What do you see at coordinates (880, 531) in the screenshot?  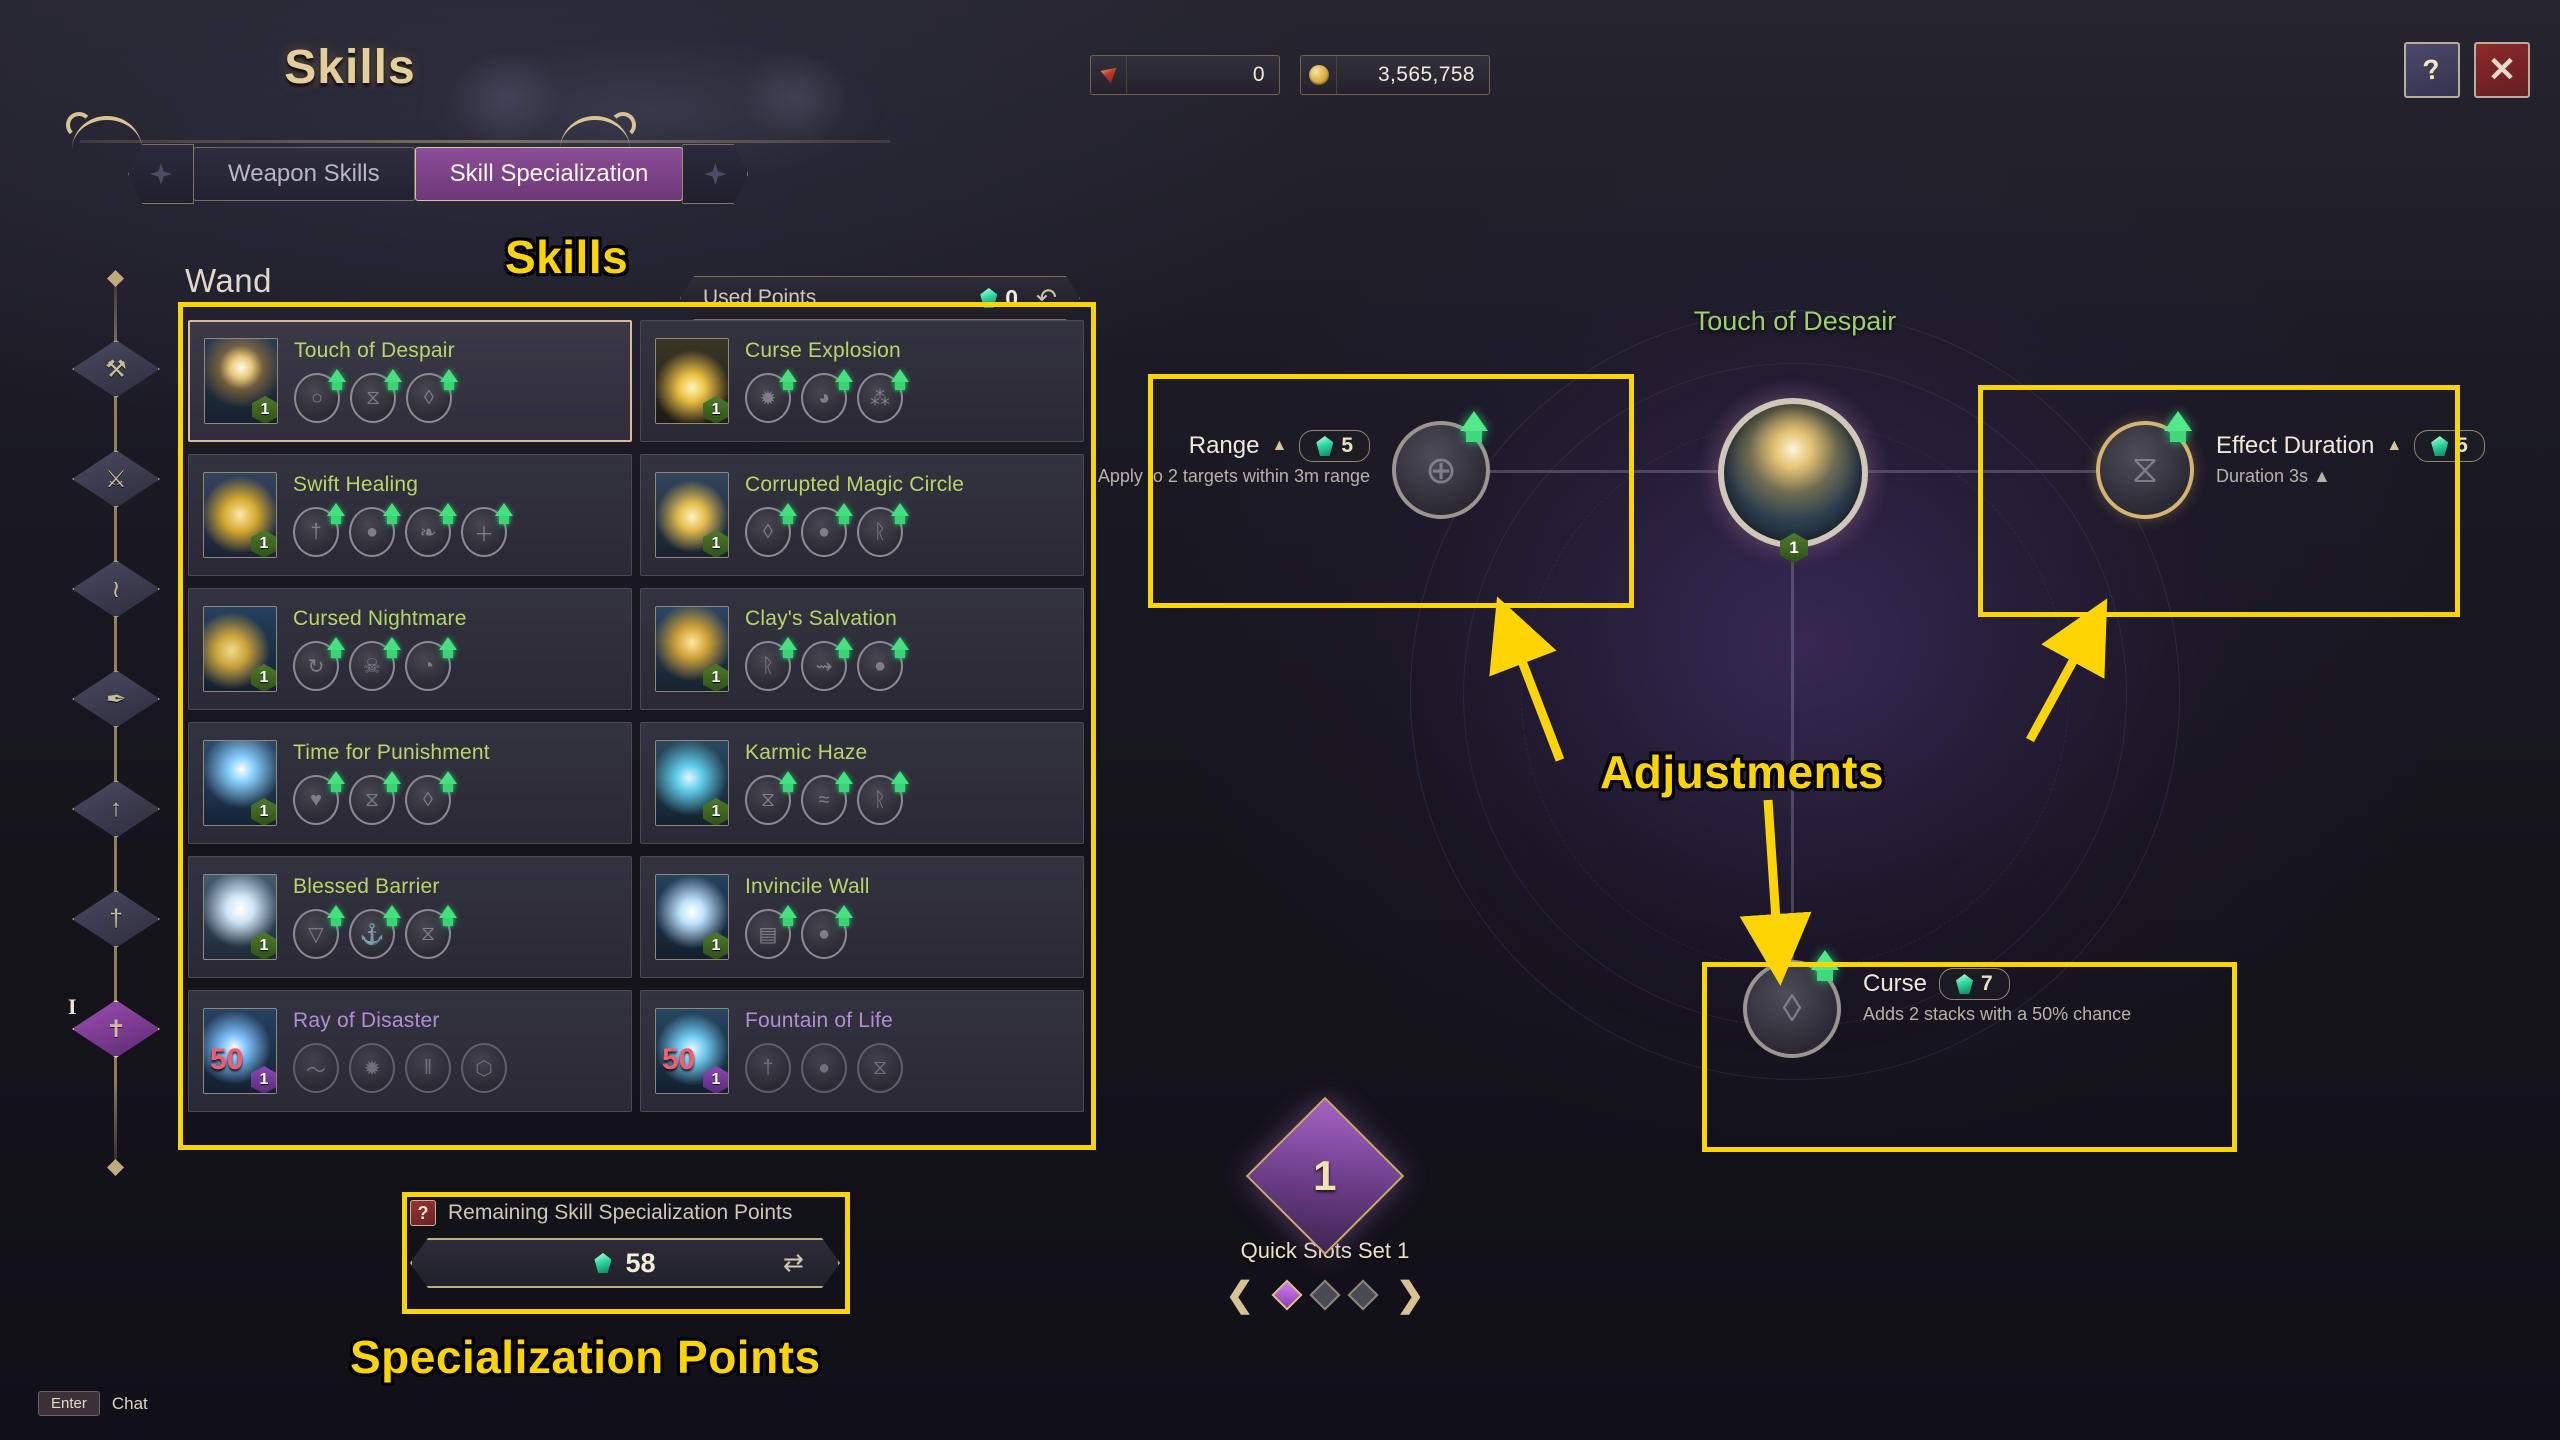 I see `rune-icon: ᚱ` at bounding box center [880, 531].